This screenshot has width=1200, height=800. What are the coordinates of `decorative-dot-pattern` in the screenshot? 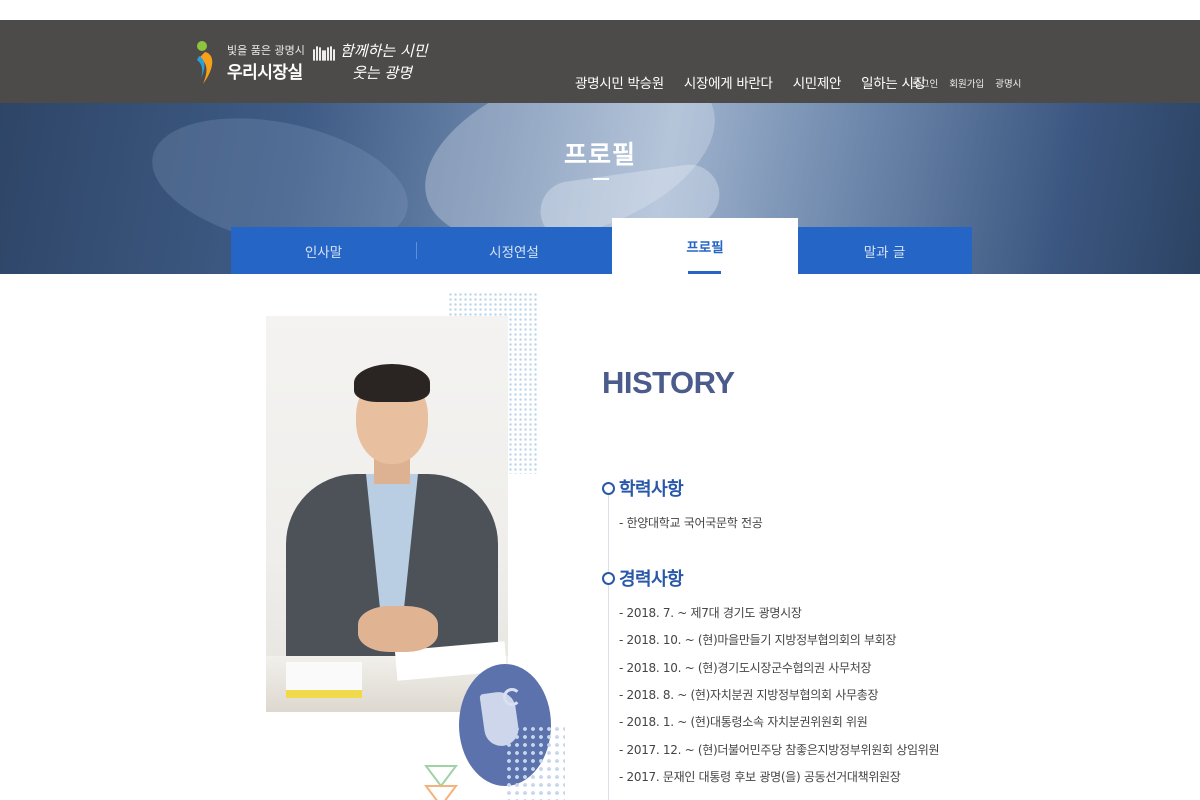 It's located at (535, 762).